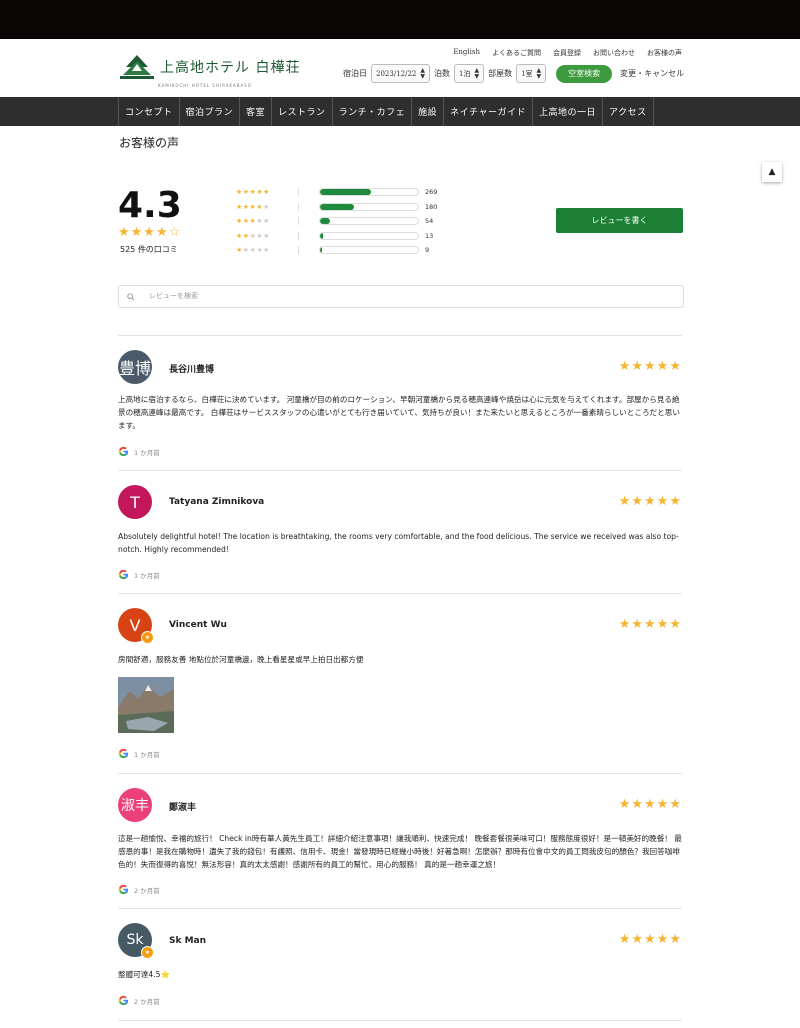 This screenshot has height=1028, width=800. Describe the element at coordinates (188, 941) in the screenshot. I see `reviewer-name: Sk Man` at that location.